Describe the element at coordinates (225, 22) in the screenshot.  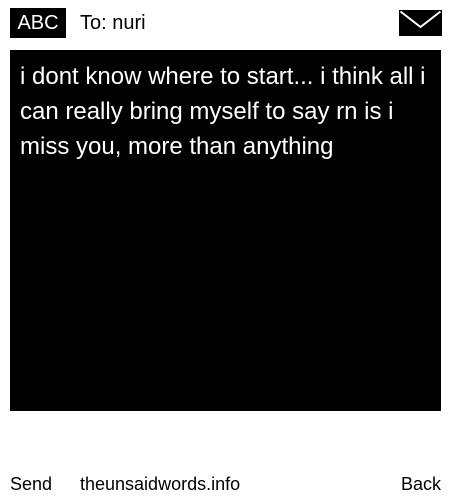
I see `header-bar: ABC To: nuri` at that location.